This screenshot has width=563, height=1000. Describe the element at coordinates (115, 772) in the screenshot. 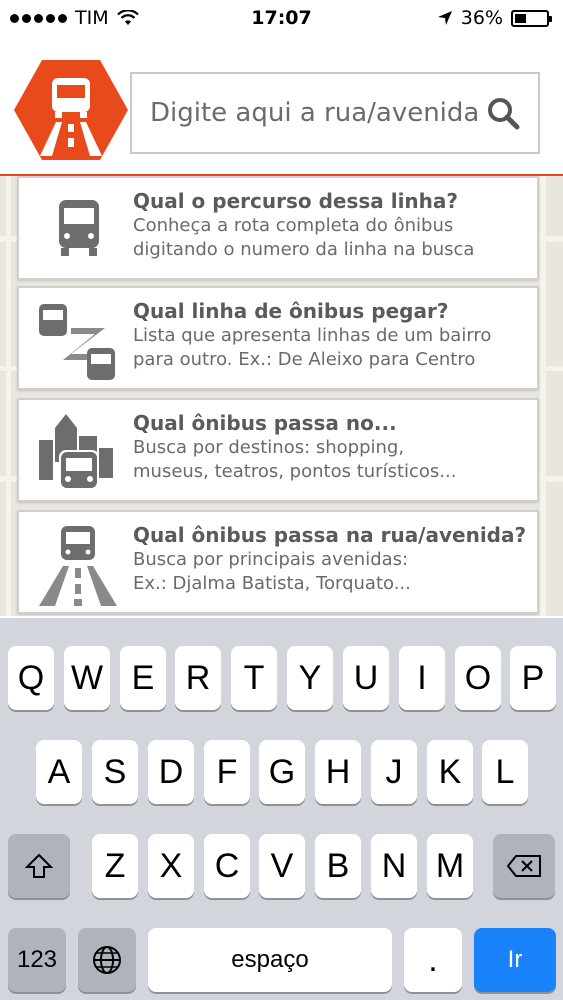

I see `key-s: S` at that location.